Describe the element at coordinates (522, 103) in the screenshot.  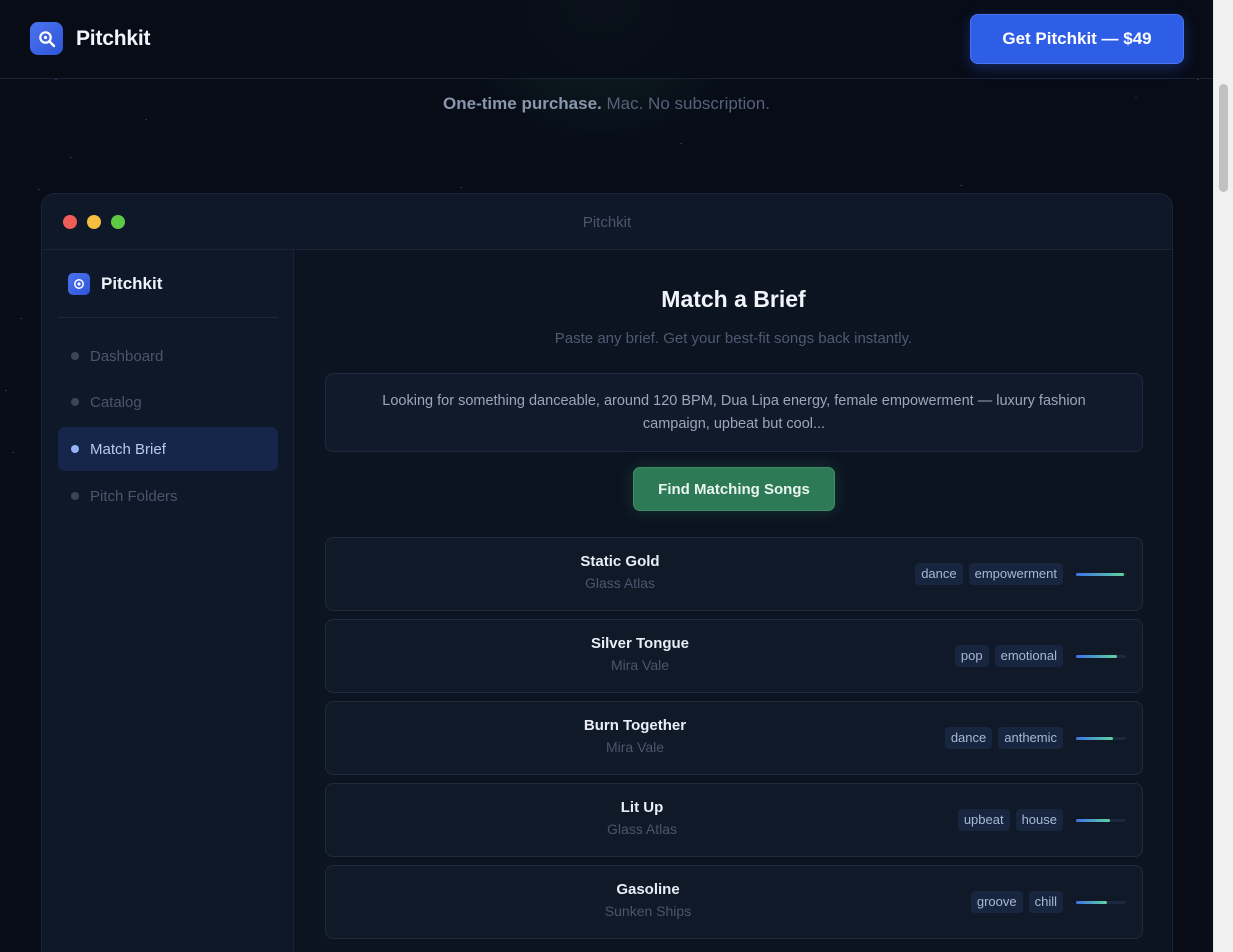
I see `tagline-bold: One-time purchase.` at that location.